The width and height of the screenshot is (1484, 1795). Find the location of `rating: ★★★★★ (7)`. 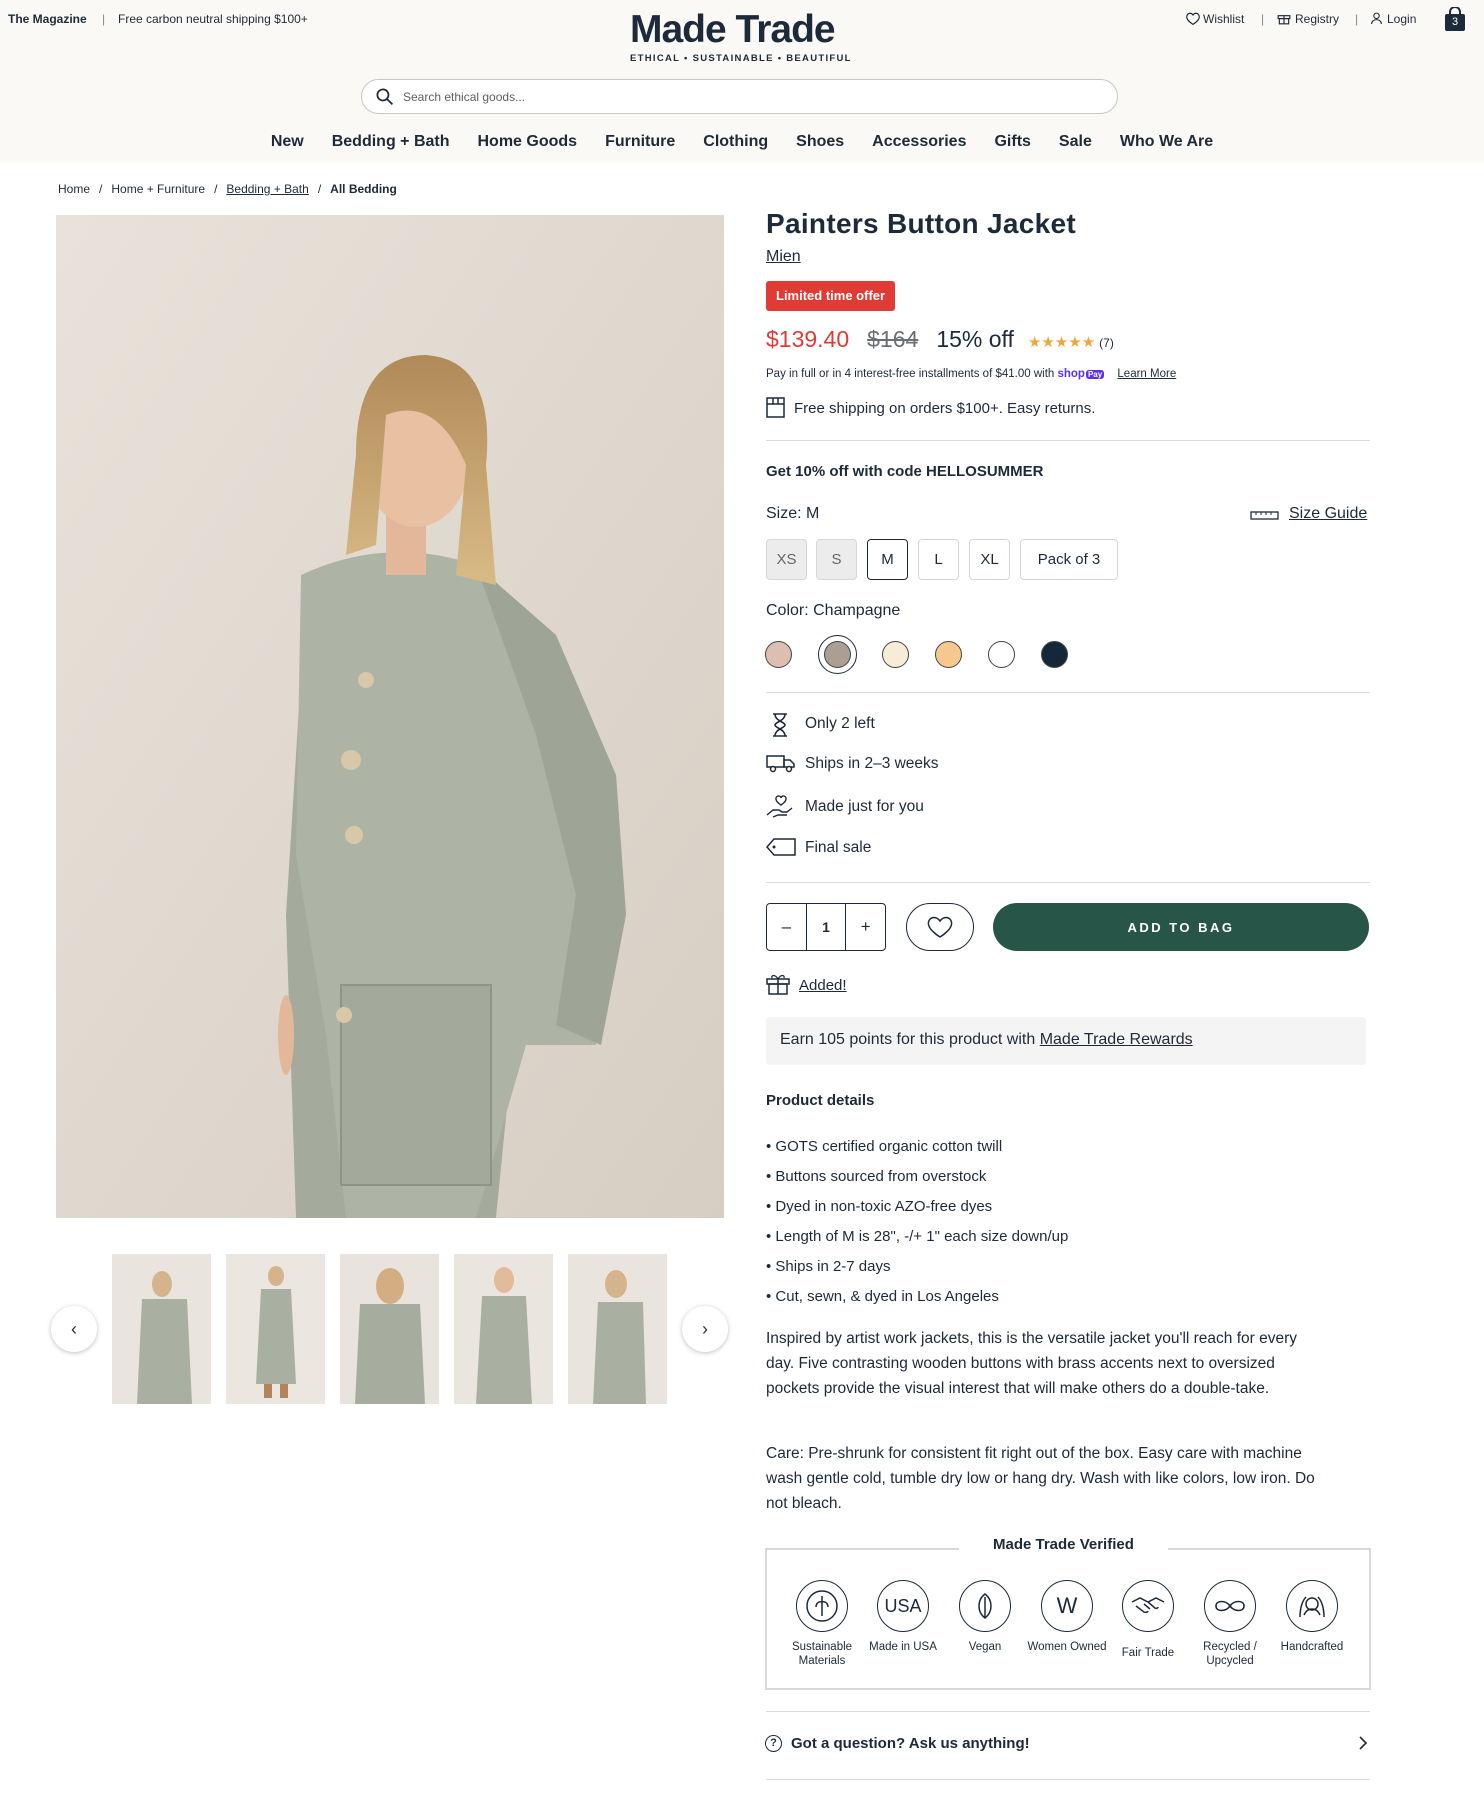

rating: ★★★★★ (7) is located at coordinates (1071, 342).